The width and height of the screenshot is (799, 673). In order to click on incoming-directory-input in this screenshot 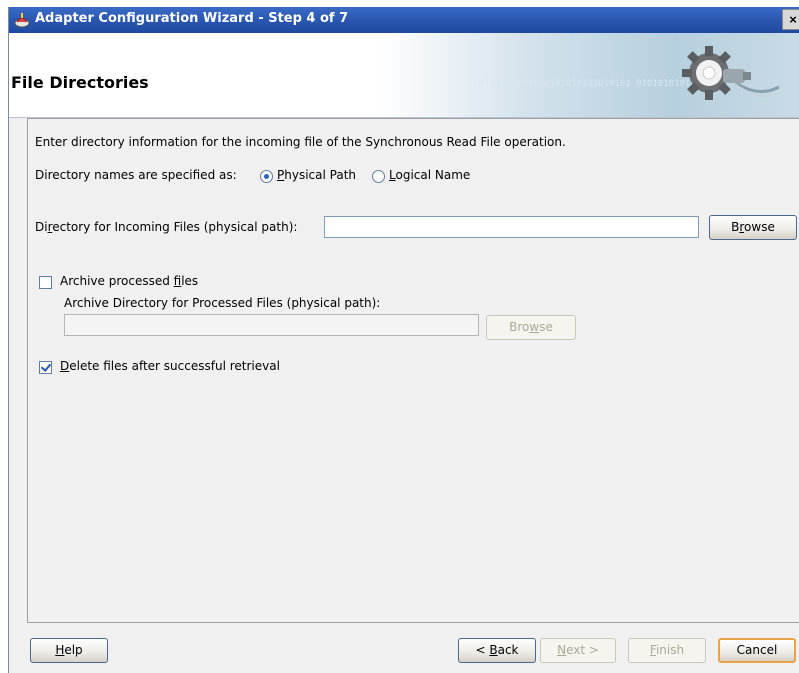, I will do `click(511, 227)`.